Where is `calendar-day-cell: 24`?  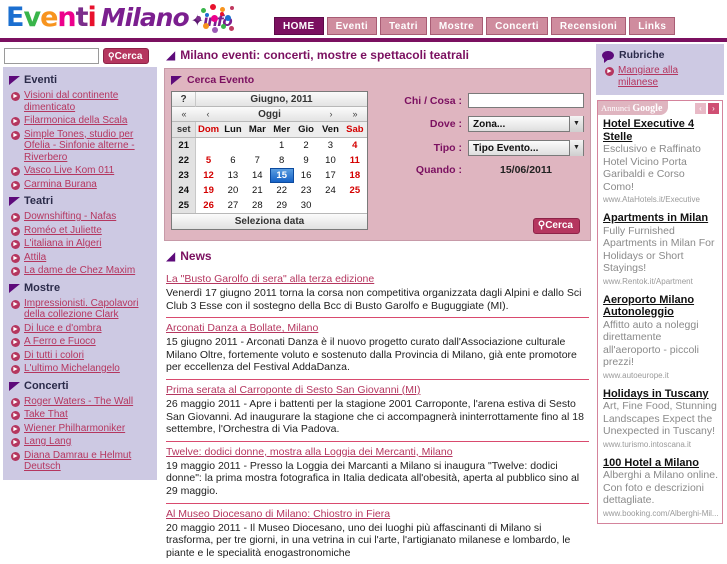 calendar-day-cell: 24 is located at coordinates (330, 190).